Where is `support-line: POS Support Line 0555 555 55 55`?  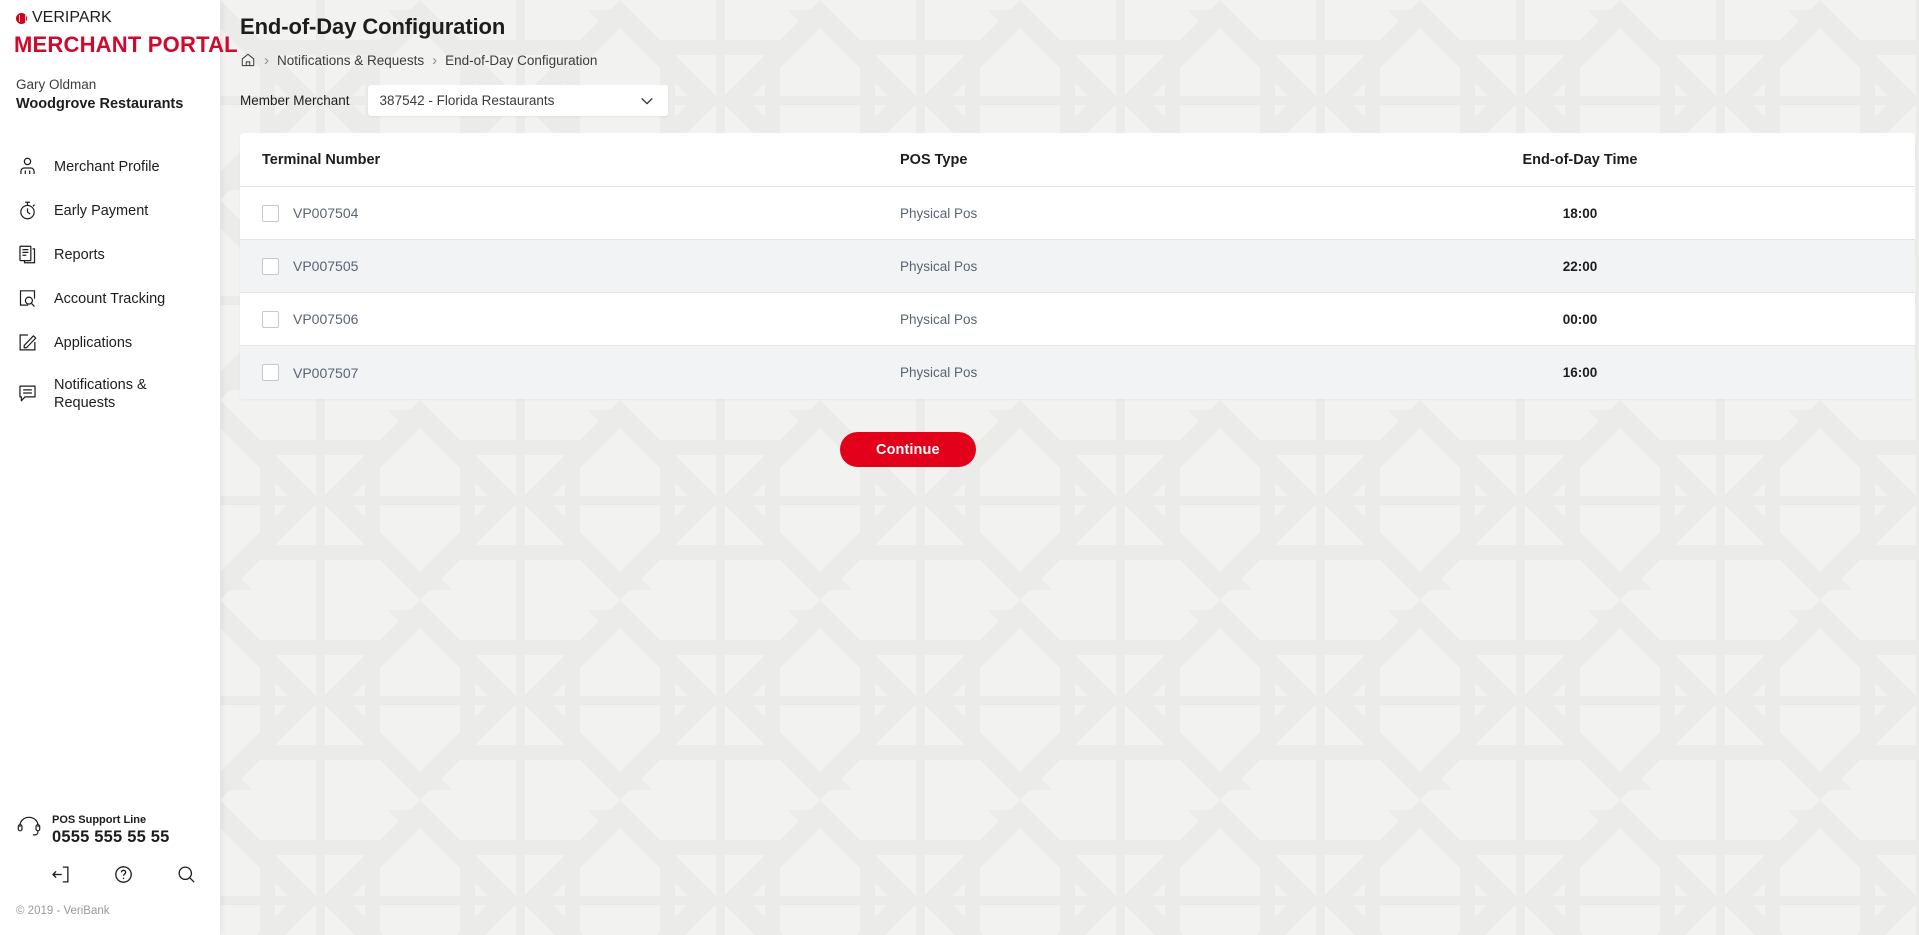
support-line: POS Support Line 0555 555 55 55 is located at coordinates (110, 828).